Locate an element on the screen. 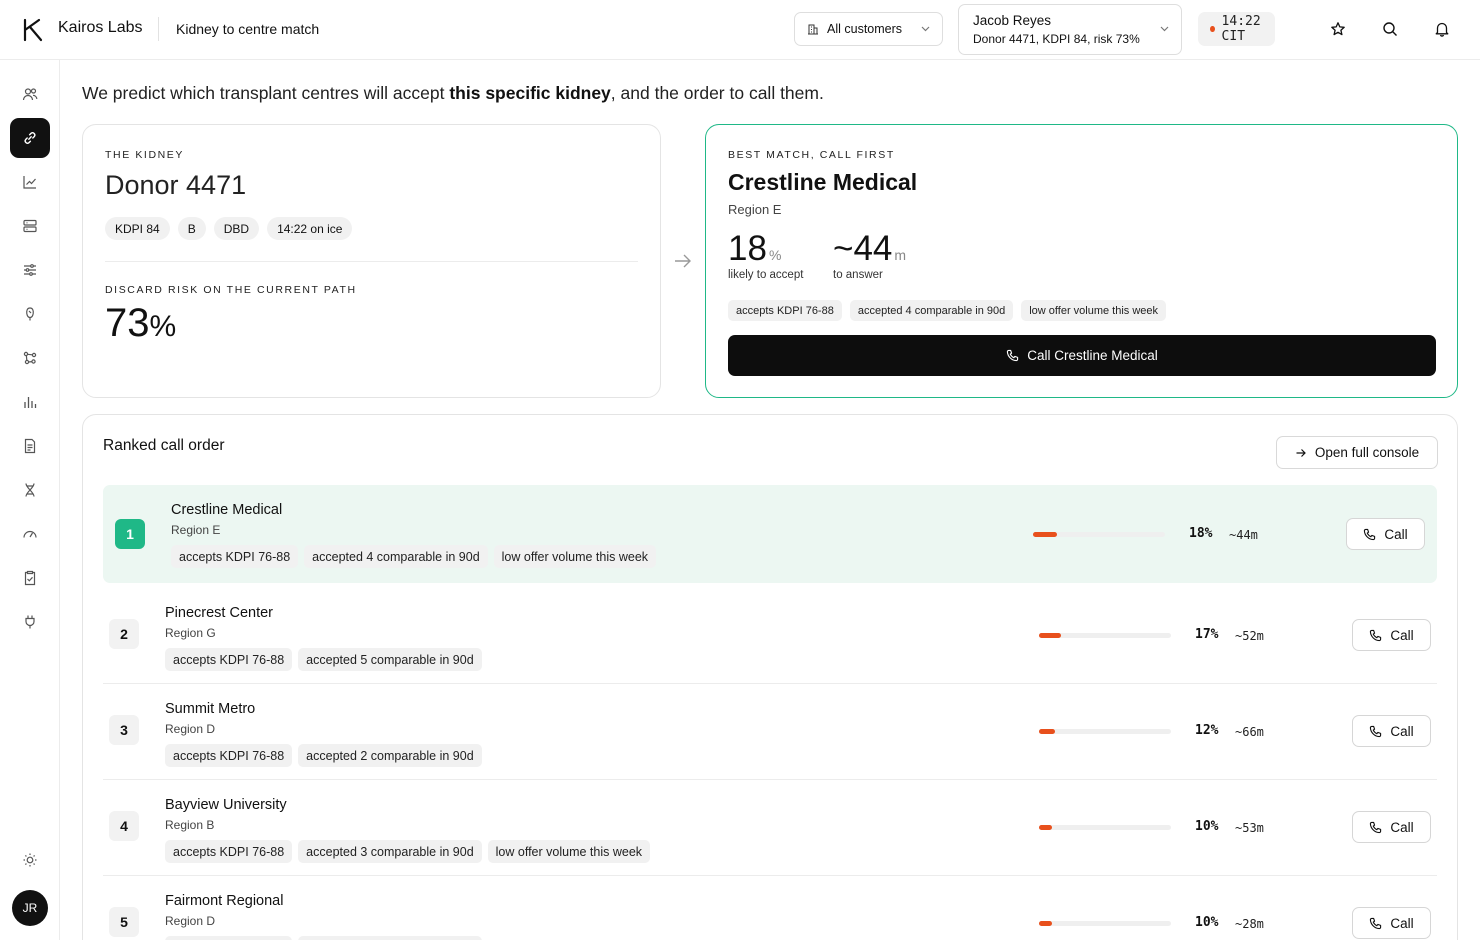 This screenshot has height=940, width=1480. nav-documents is located at coordinates (30, 446).